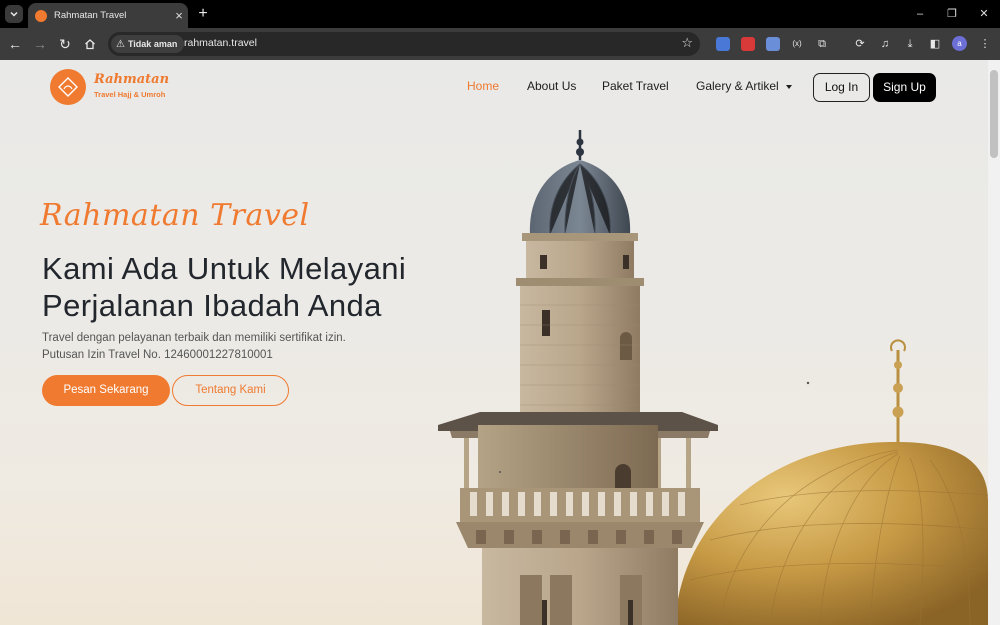 This screenshot has height=625, width=1000. I want to click on new-tab-icon: +, so click(203, 14).